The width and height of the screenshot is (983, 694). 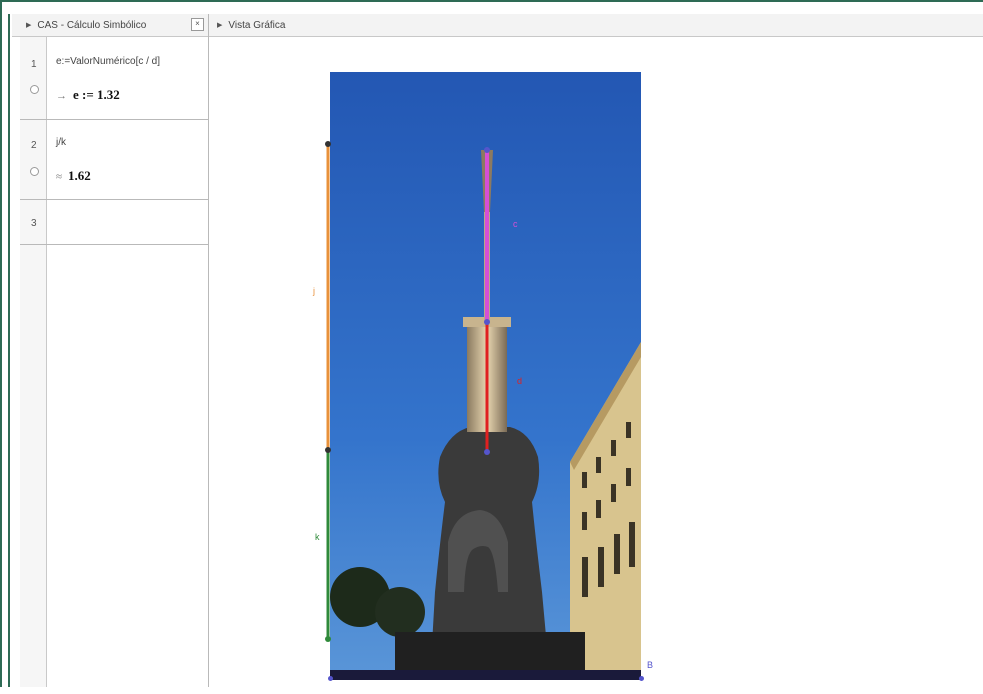 What do you see at coordinates (330, 678) in the screenshot?
I see `point-A` at bounding box center [330, 678].